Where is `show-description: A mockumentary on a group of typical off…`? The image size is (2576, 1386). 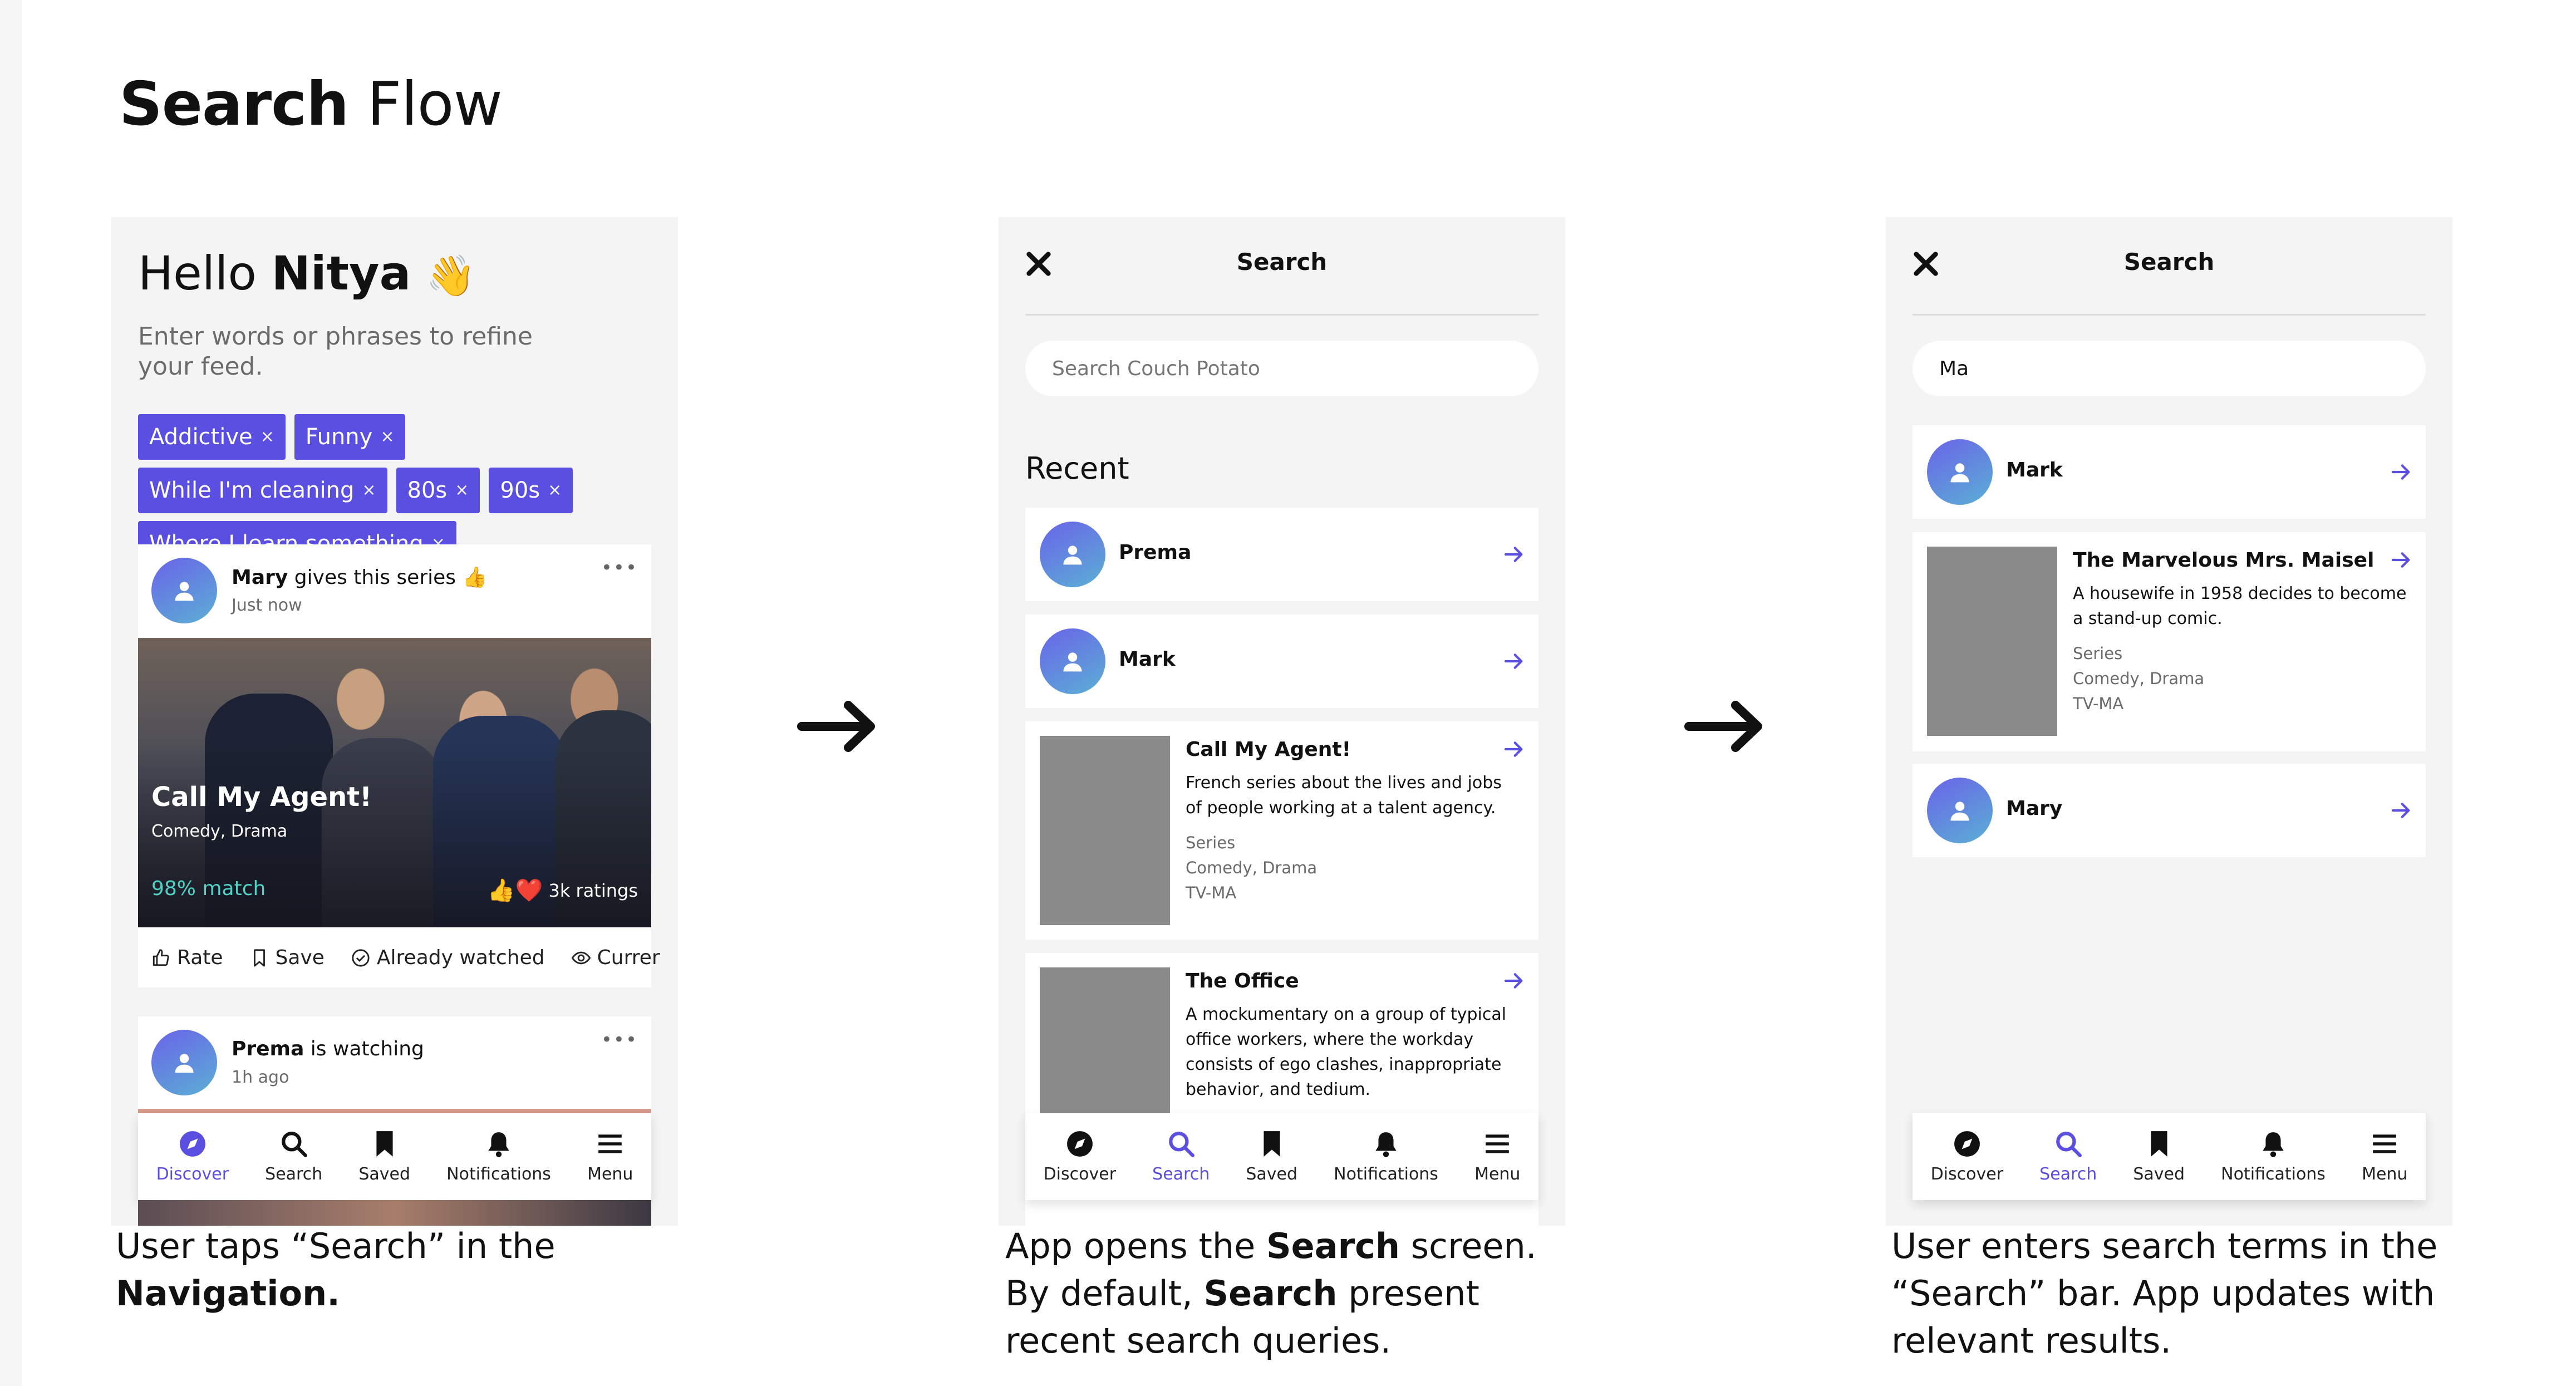 show-description: A mockumentary on a group of typical off… is located at coordinates (1346, 1052).